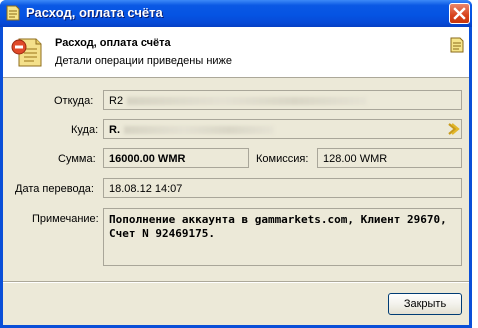 This screenshot has height=328, width=478. What do you see at coordinates (146, 189) in the screenshot?
I see `date-value: 18.08.12 14:07` at bounding box center [146, 189].